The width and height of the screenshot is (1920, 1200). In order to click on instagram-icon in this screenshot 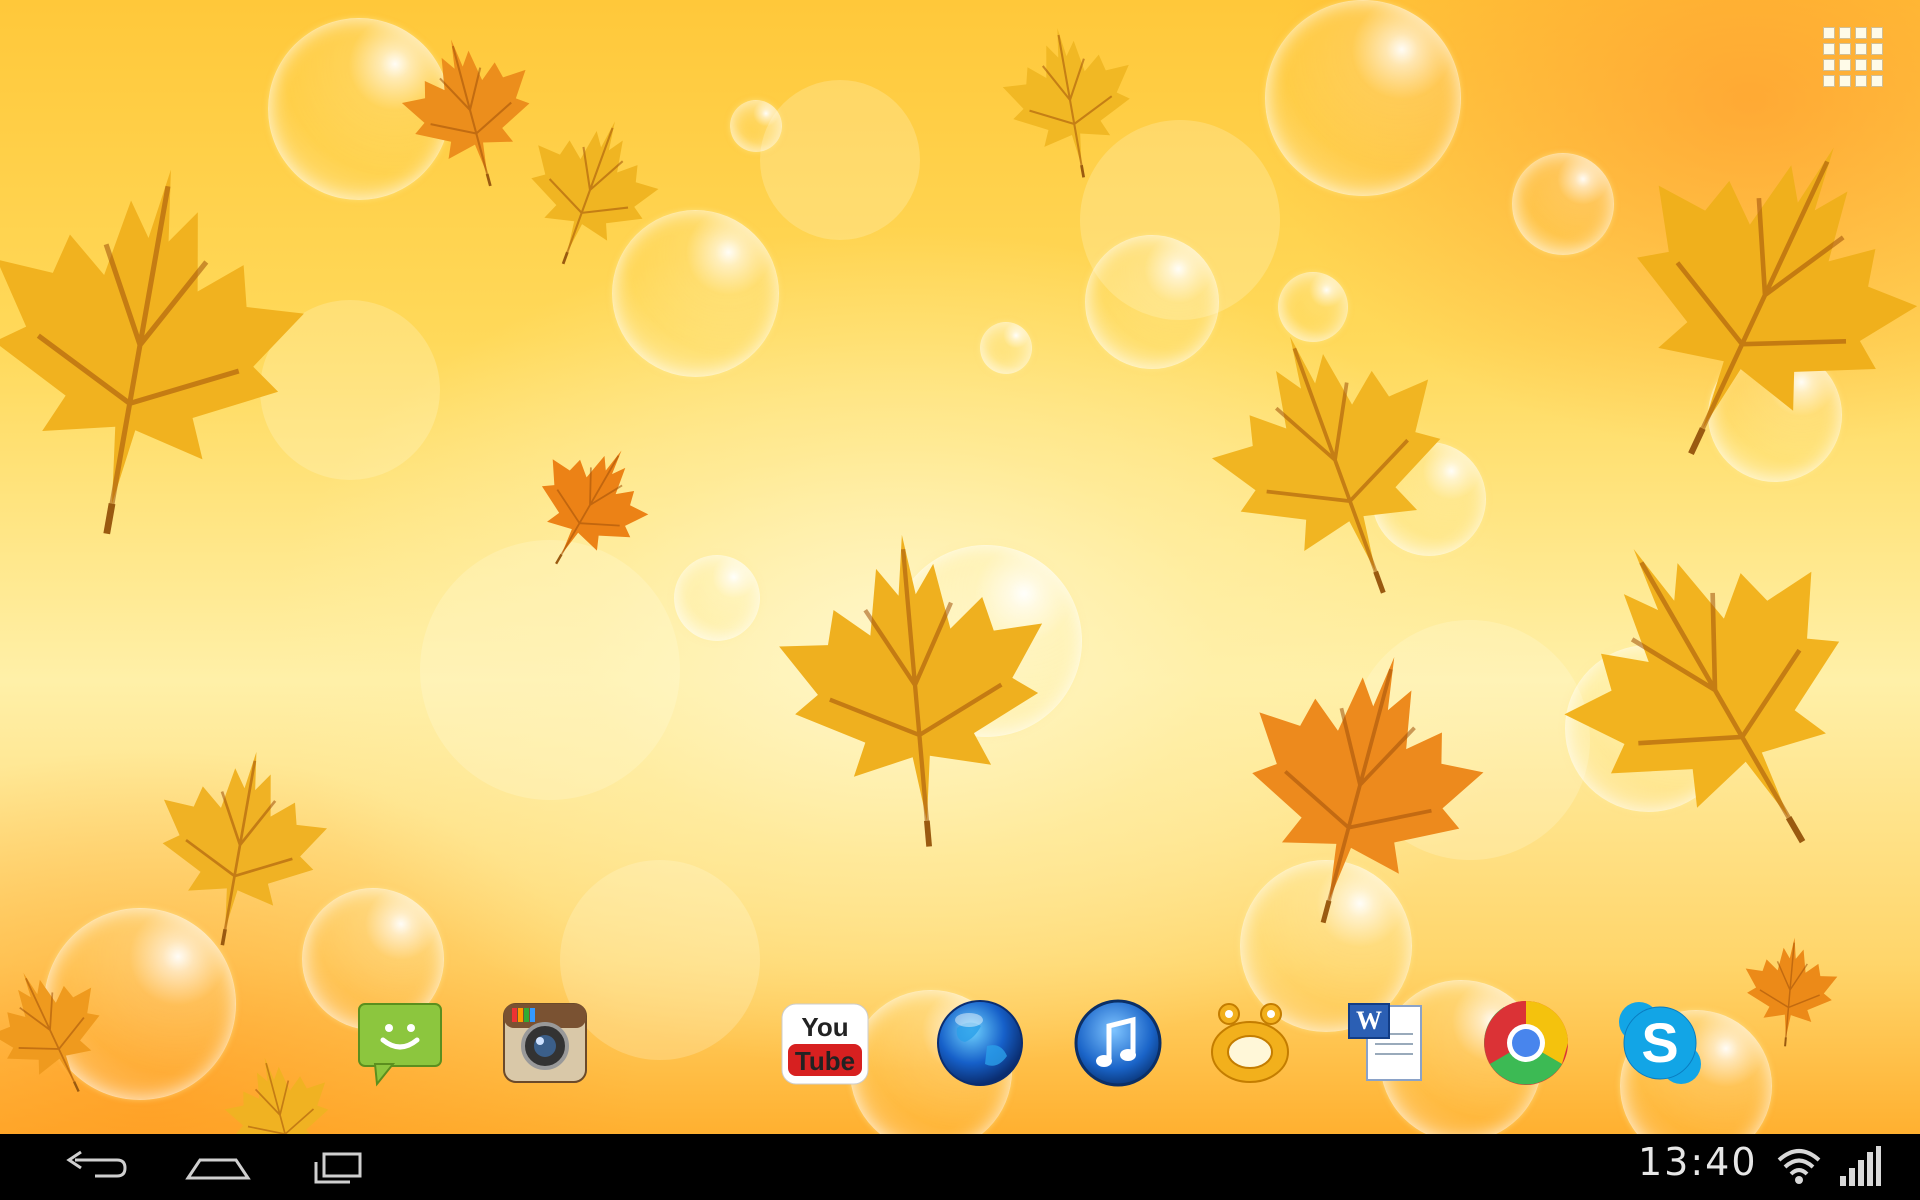, I will do `click(545, 1043)`.